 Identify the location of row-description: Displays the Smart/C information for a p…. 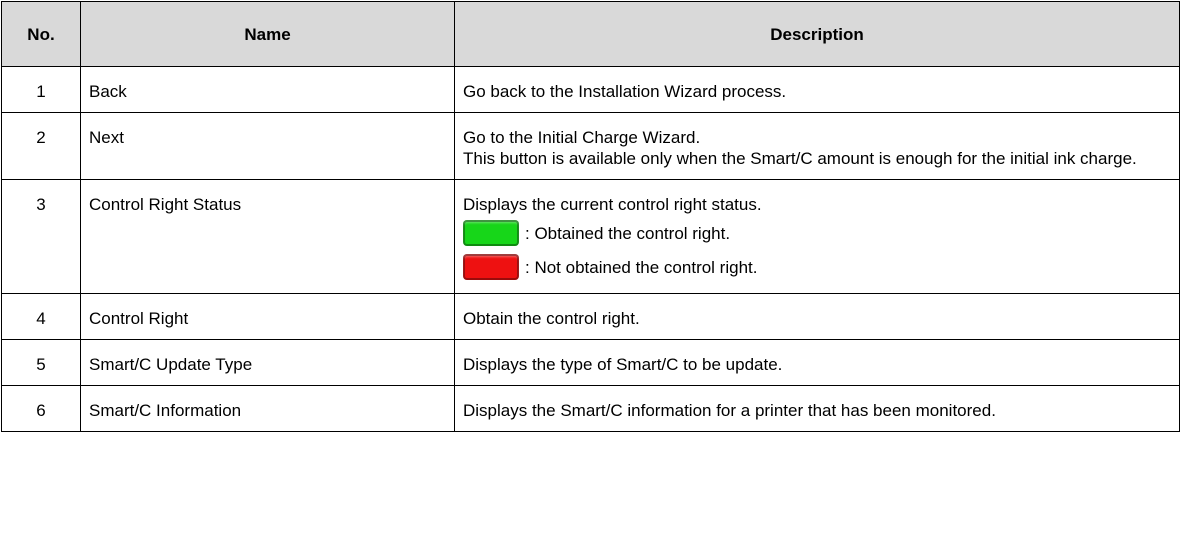
(817, 408).